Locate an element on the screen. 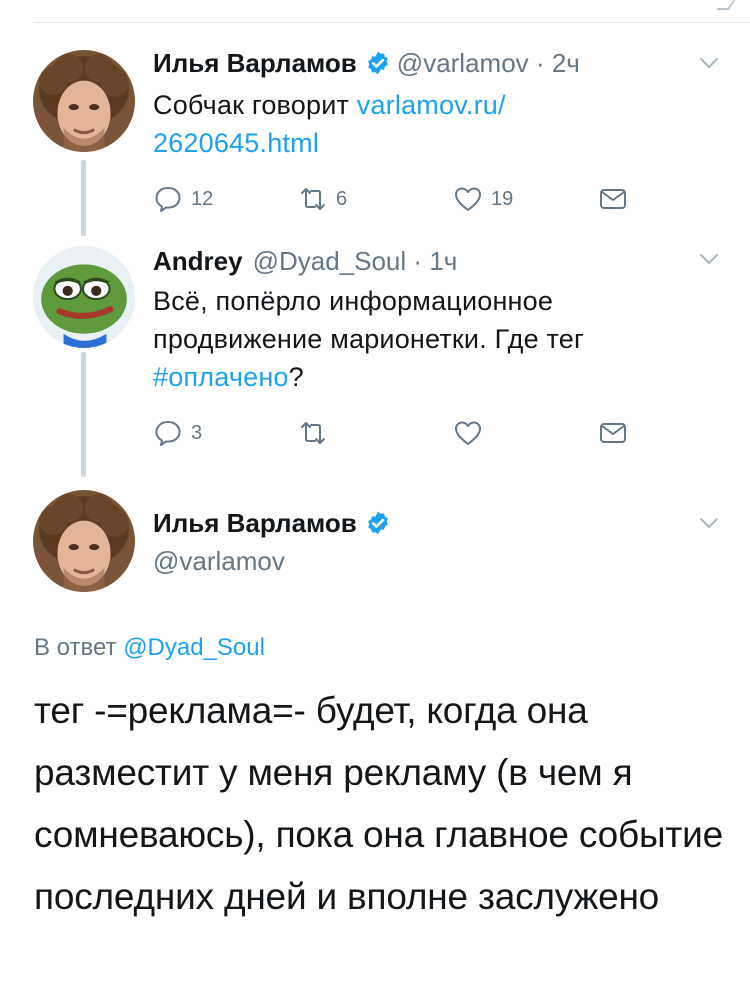  like-button: 19 is located at coordinates (483, 199).